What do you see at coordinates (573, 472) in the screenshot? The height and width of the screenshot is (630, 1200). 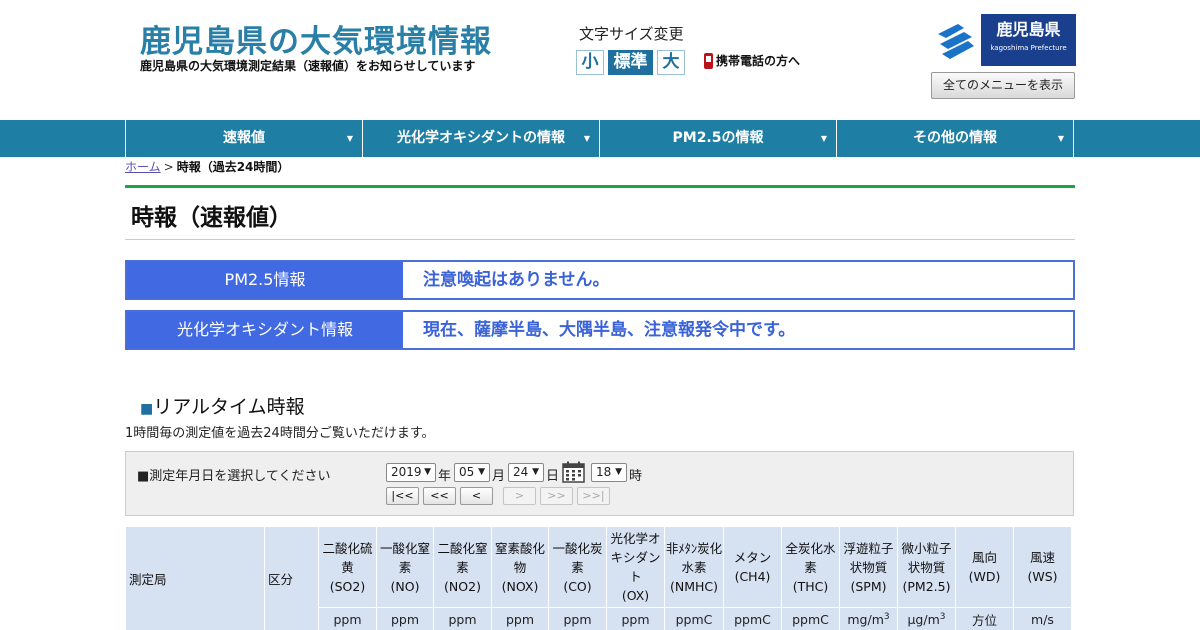 I see `calendar-icon` at bounding box center [573, 472].